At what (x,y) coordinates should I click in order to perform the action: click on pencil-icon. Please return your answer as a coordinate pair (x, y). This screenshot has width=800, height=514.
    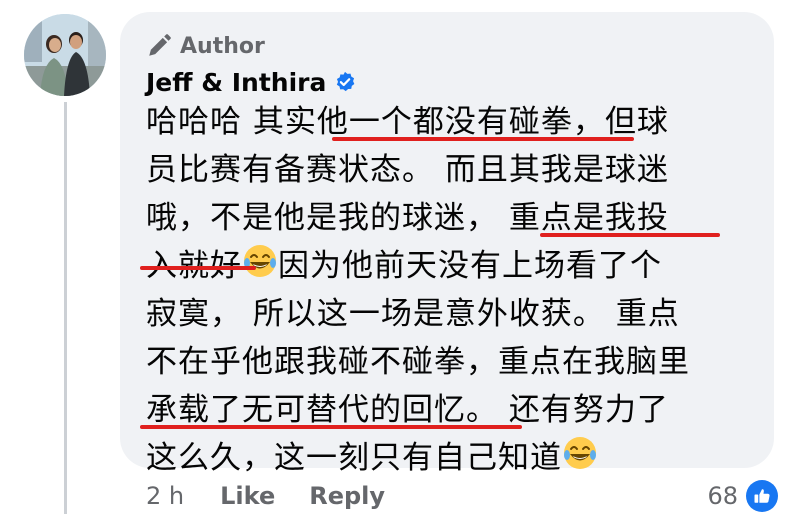
    Looking at the image, I should click on (160, 45).